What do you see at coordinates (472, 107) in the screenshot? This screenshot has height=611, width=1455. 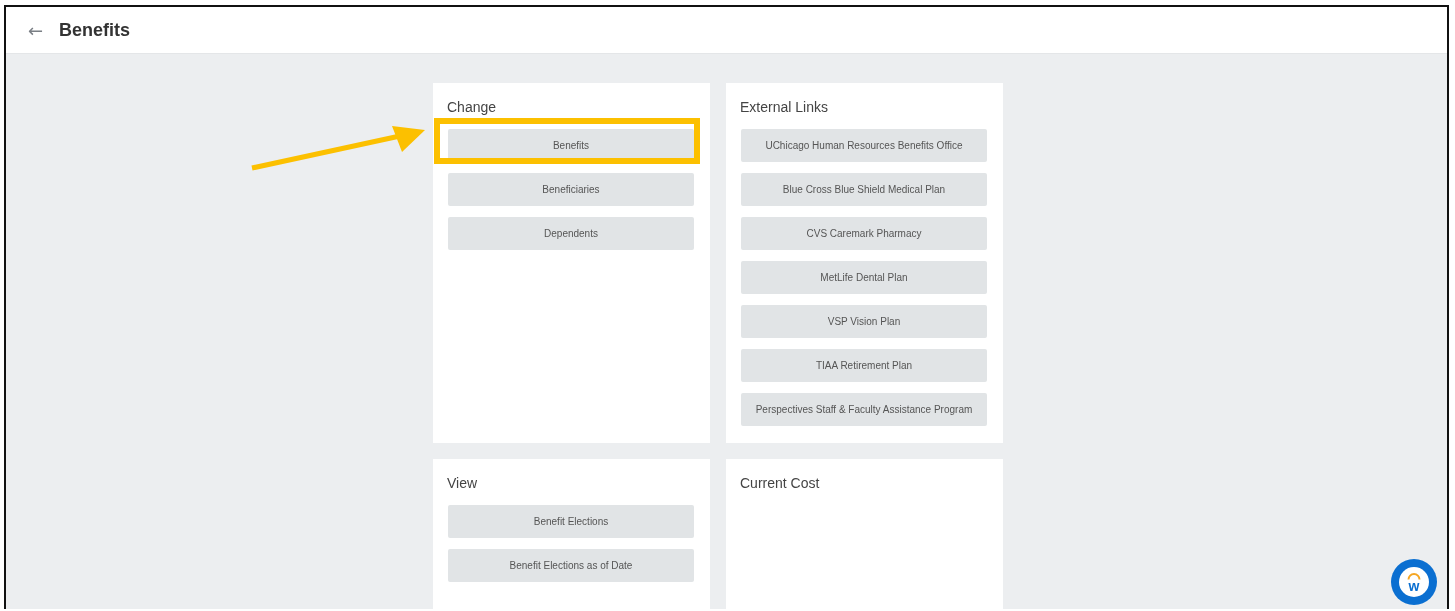 I see `card-title: Change` at bounding box center [472, 107].